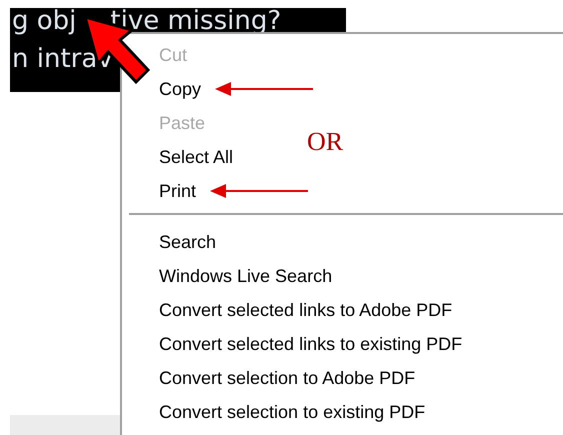 The width and height of the screenshot is (563, 435). I want to click on selected-text: g obj, so click(44, 21).